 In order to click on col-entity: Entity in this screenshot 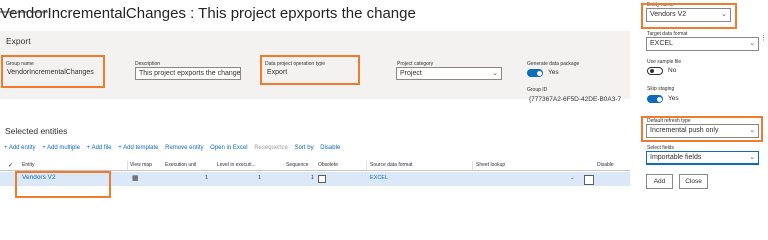, I will do `click(28, 165)`.